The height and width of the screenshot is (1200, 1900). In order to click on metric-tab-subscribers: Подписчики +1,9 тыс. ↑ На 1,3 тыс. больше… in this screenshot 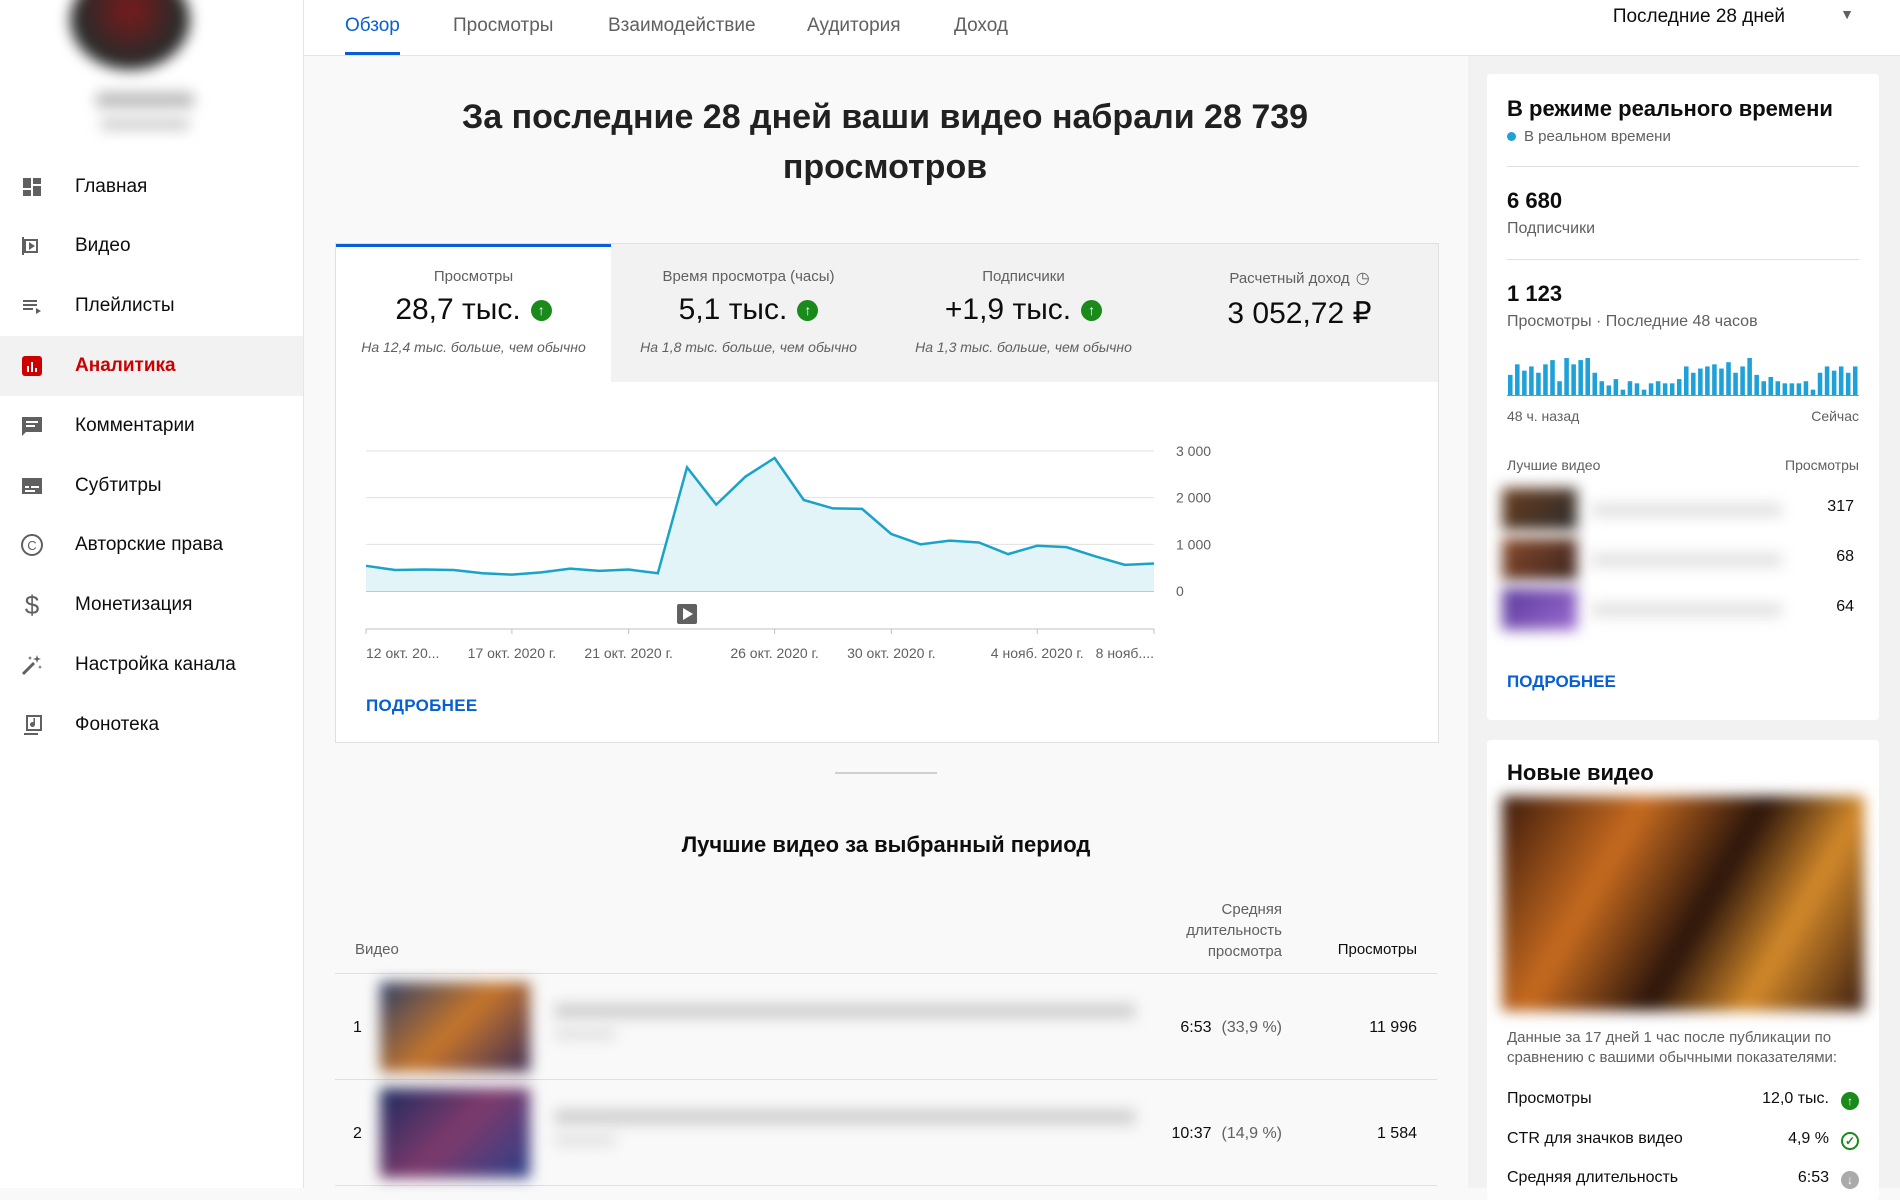, I will do `click(1024, 313)`.